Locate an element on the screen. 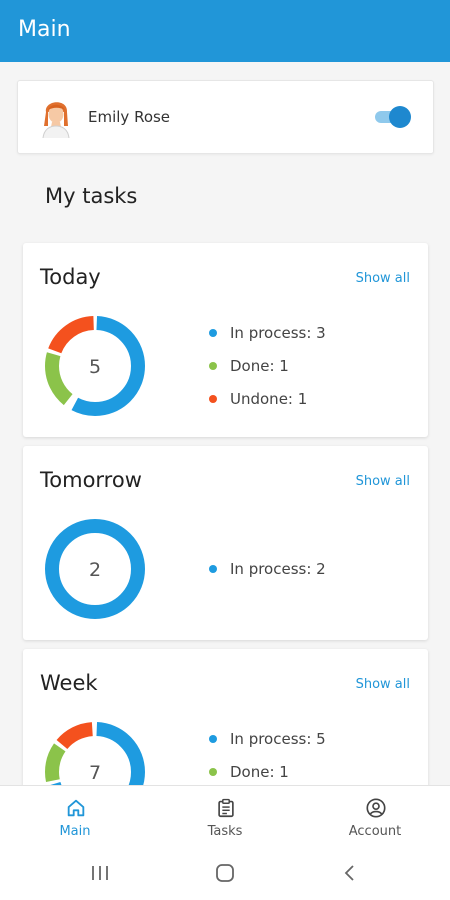  legend: In process: 2 is located at coordinates (267, 575).